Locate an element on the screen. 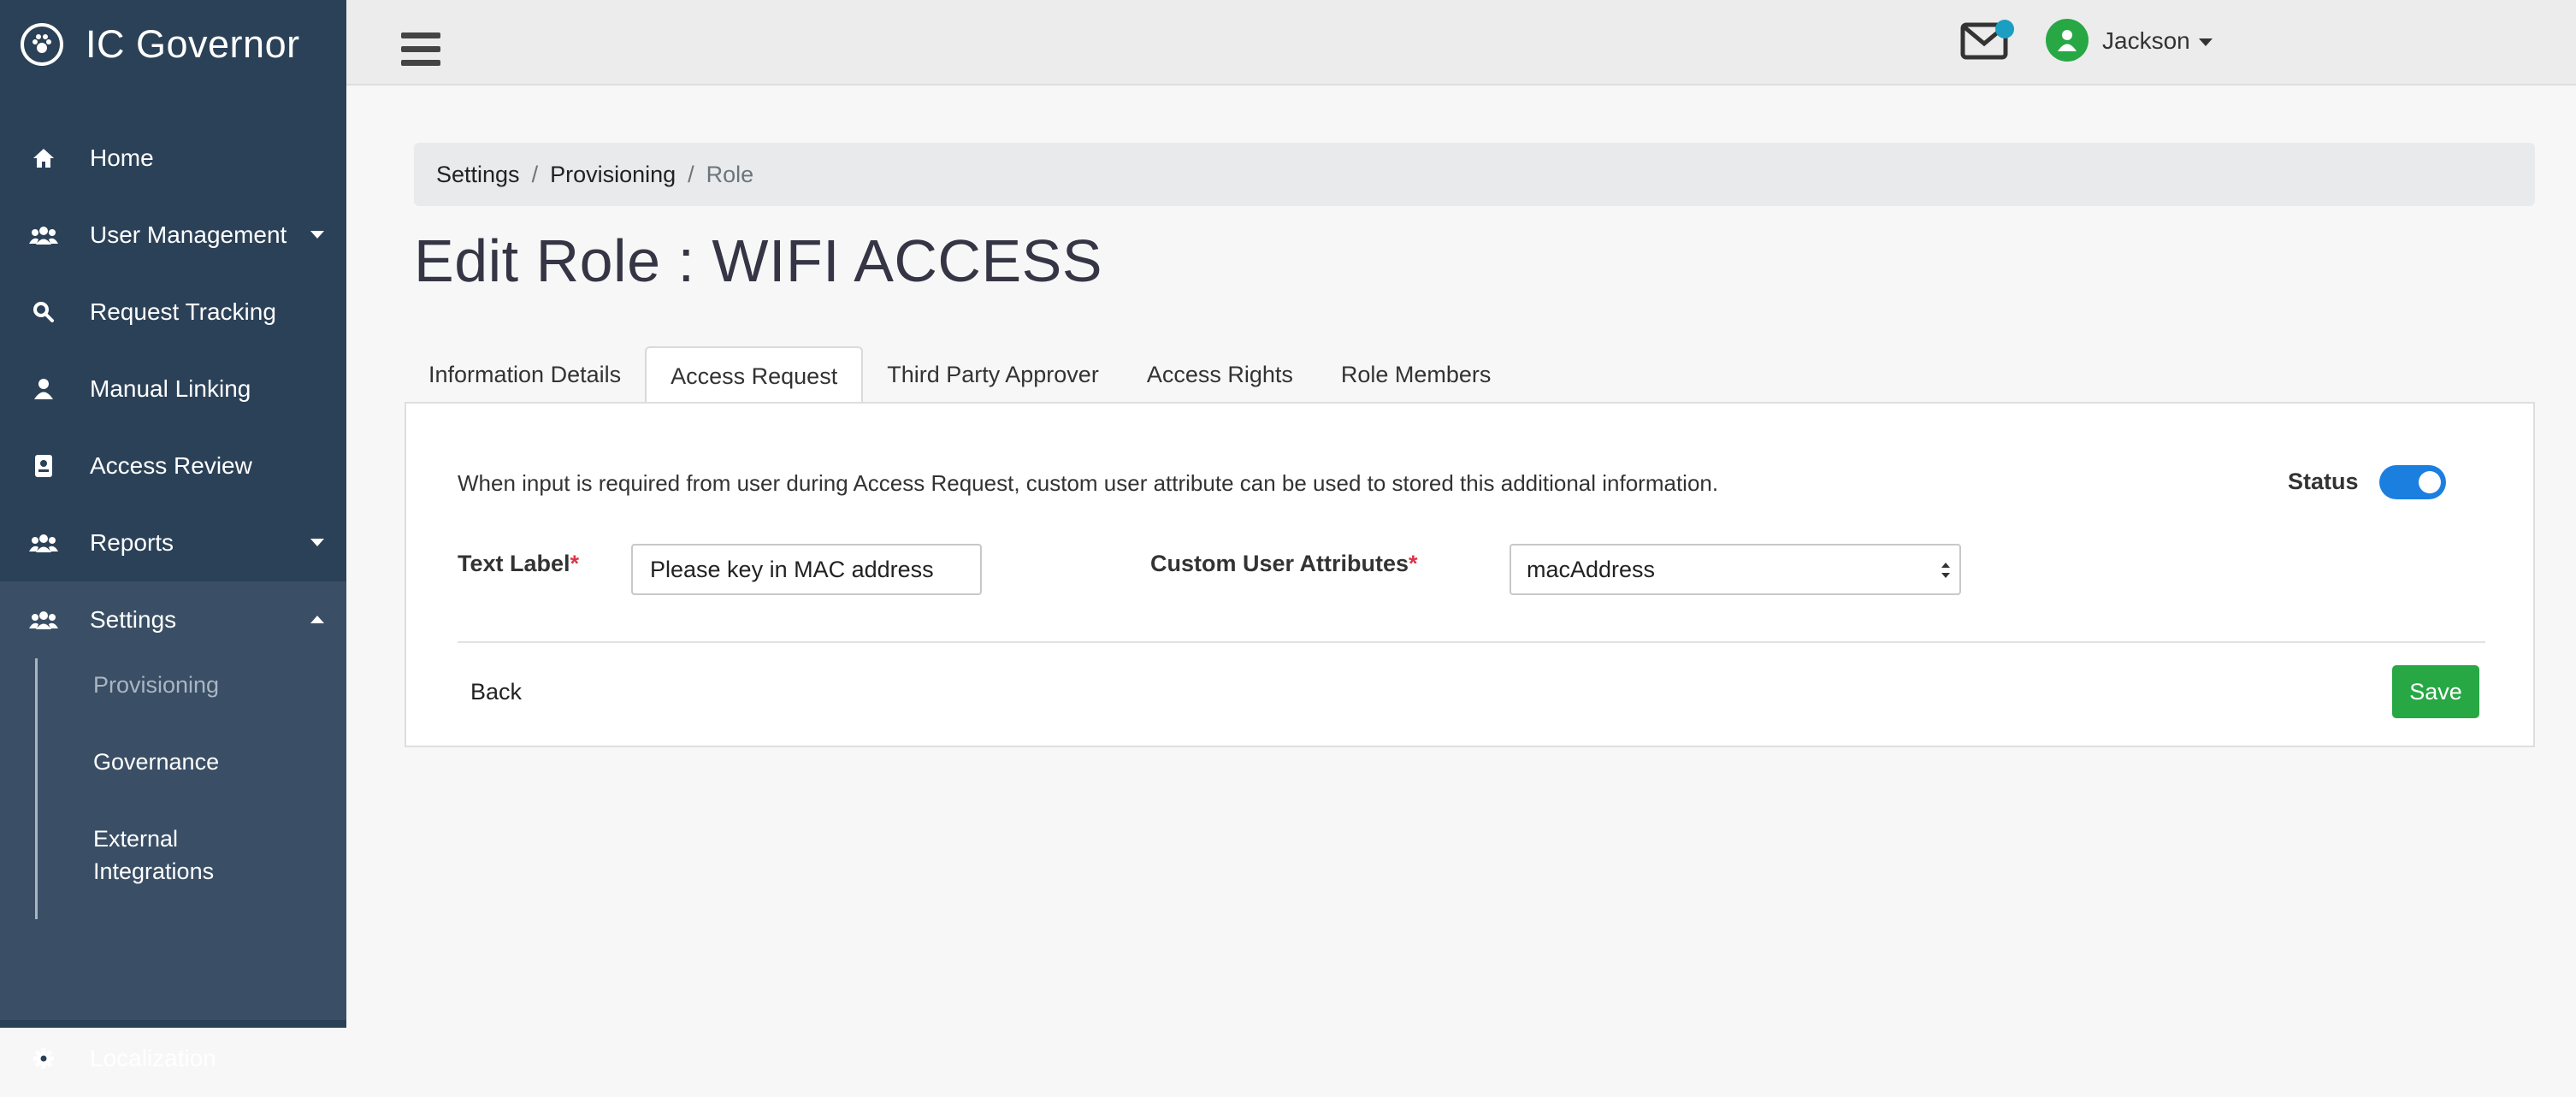 The height and width of the screenshot is (1097, 2576). sidebar-item-settings: Settings is located at coordinates (173, 619).